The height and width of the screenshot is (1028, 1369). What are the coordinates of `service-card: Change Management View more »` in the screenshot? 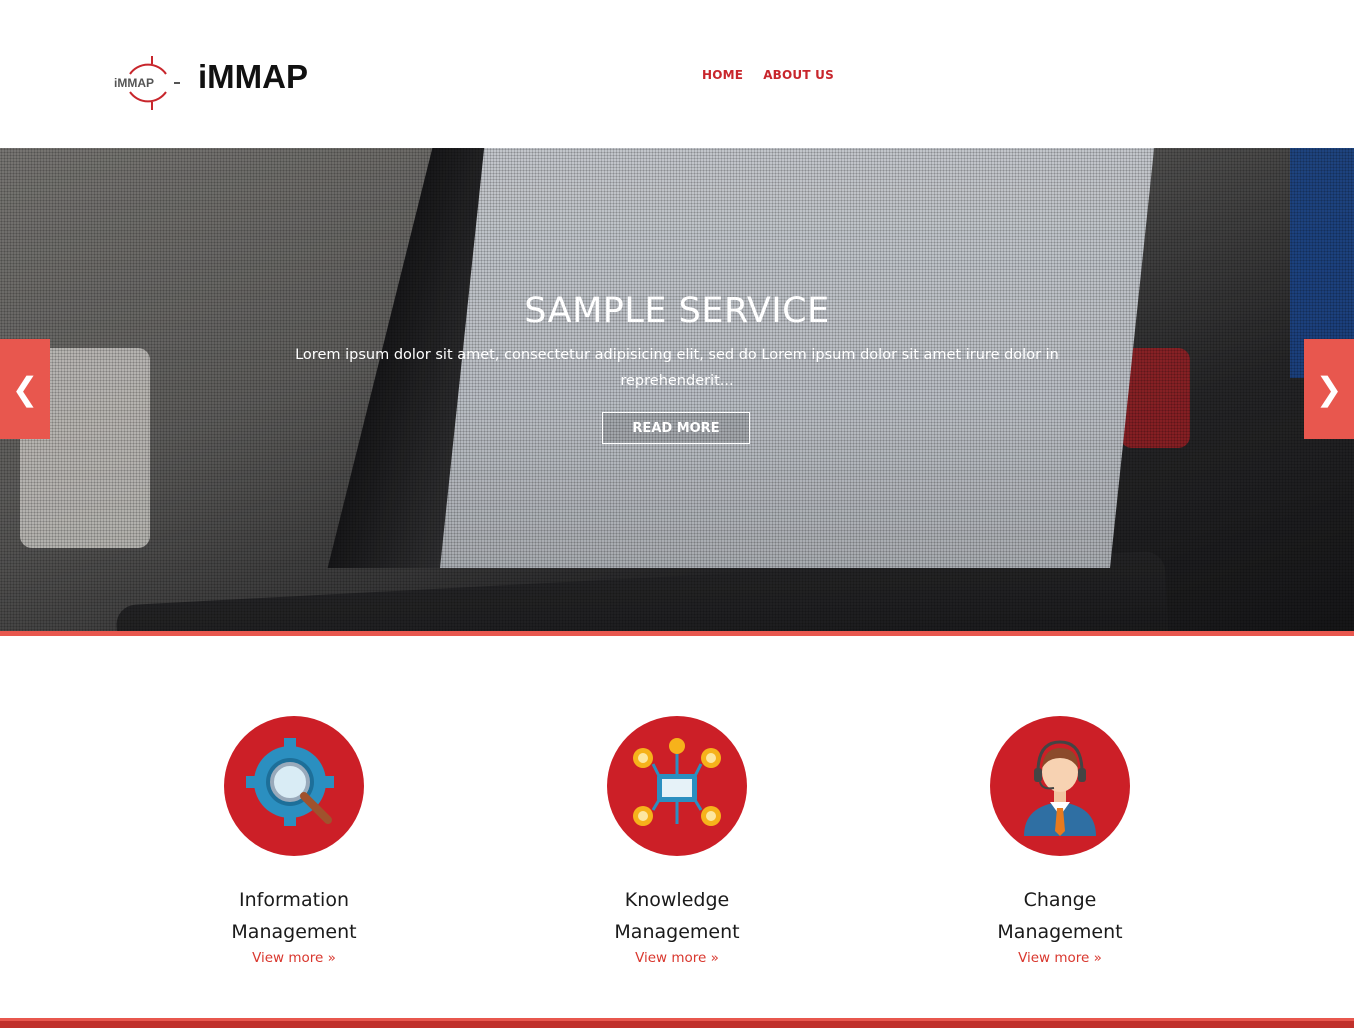 It's located at (1060, 841).